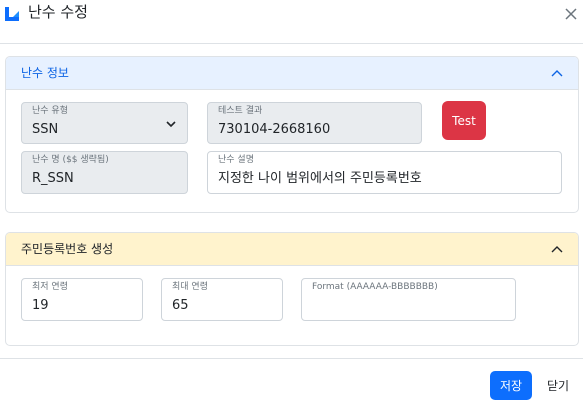 The height and width of the screenshot is (403, 583). What do you see at coordinates (50, 111) in the screenshot?
I see `random-type-label: 난수 유형` at bounding box center [50, 111].